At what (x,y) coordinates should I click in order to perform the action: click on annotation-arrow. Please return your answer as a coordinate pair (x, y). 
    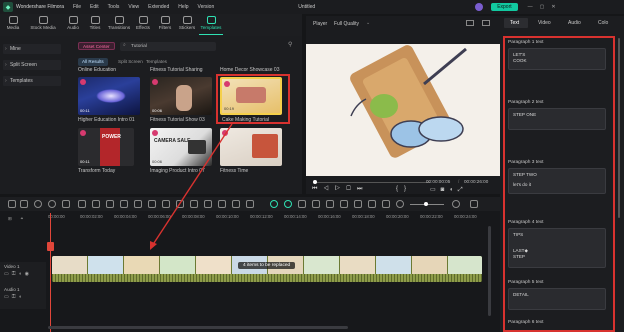
    Looking at the image, I should click on (191, 186).